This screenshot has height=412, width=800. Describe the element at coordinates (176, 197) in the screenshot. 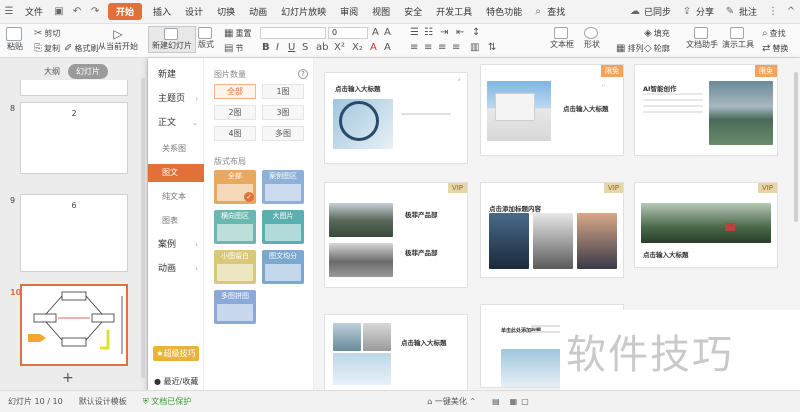

I see `category-plain-text: 纯文本` at that location.